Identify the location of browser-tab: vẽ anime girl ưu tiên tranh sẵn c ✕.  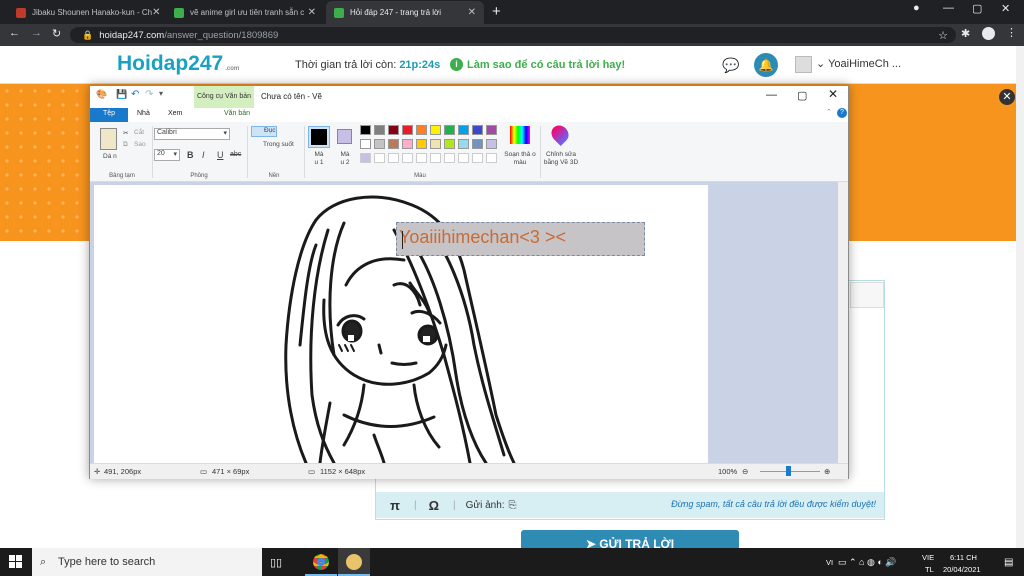
(245, 12).